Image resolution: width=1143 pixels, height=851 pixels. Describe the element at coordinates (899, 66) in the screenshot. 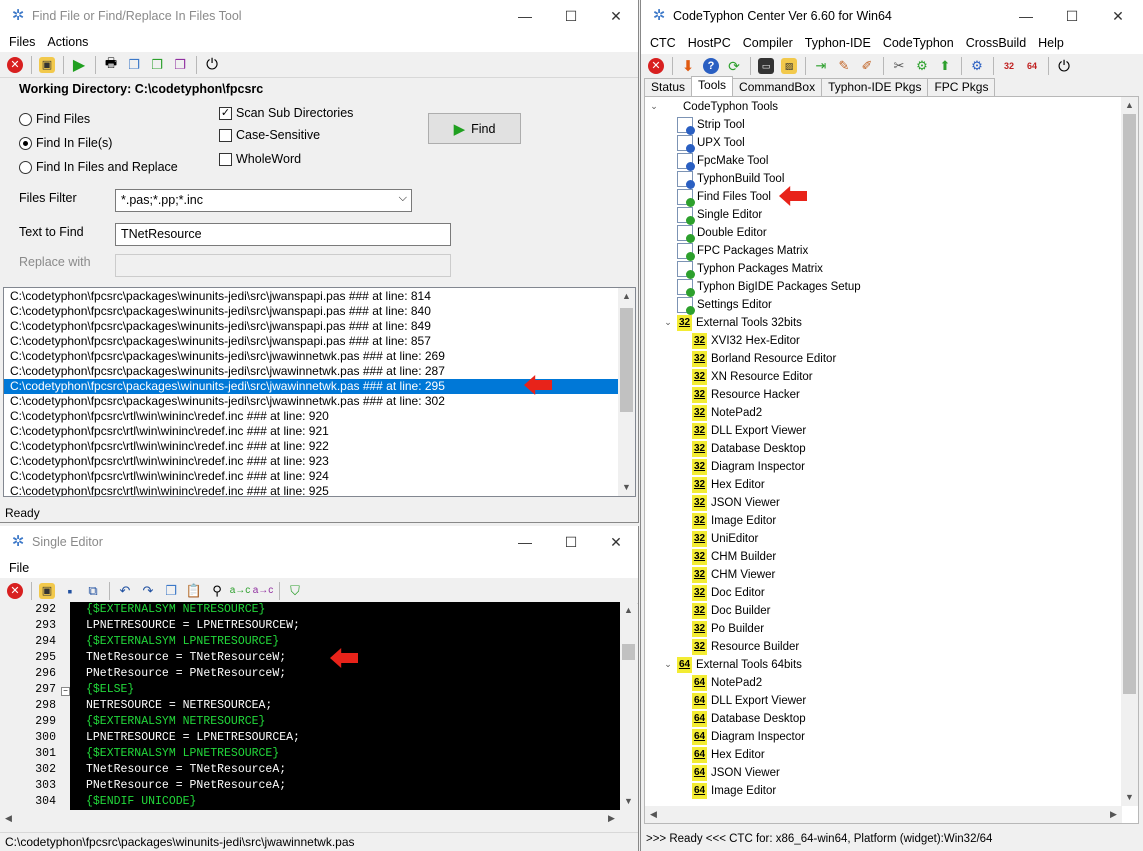

I see `tools-icon: ✂` at that location.